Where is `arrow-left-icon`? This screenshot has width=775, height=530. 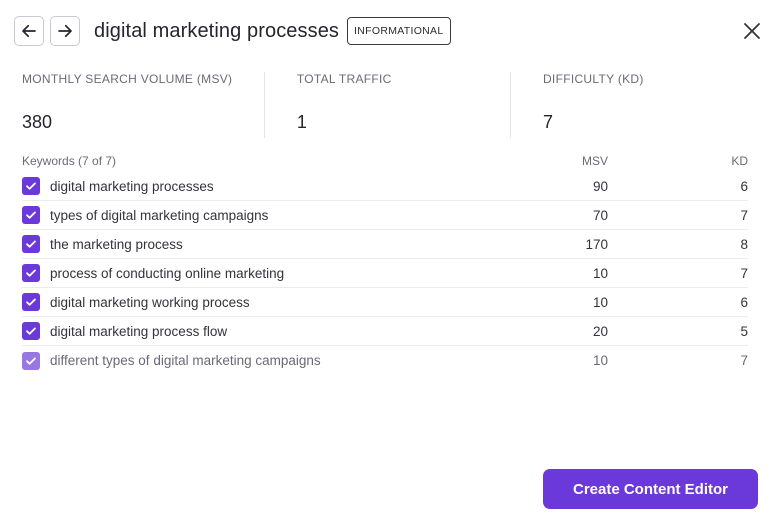
arrow-left-icon is located at coordinates (29, 31).